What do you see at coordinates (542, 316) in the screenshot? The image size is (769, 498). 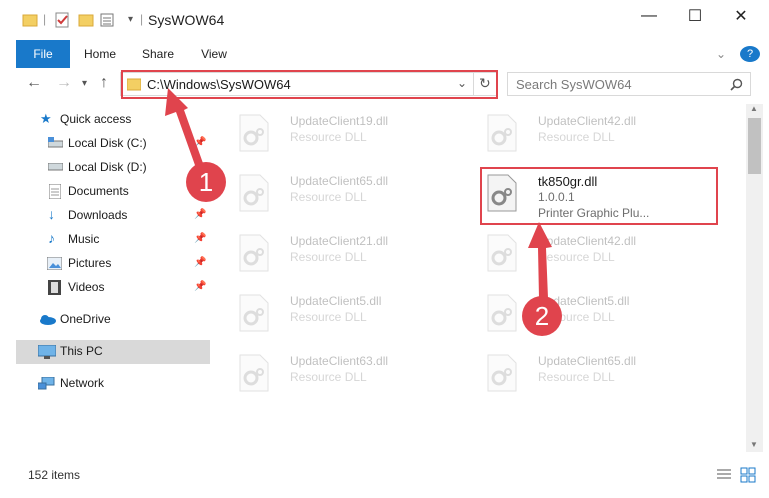 I see `step-badge-2: 2` at bounding box center [542, 316].